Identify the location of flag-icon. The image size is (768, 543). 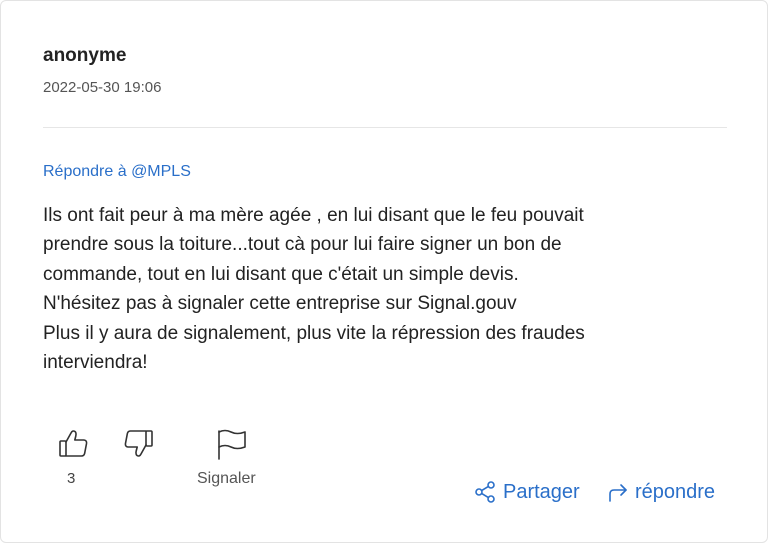
(234, 444).